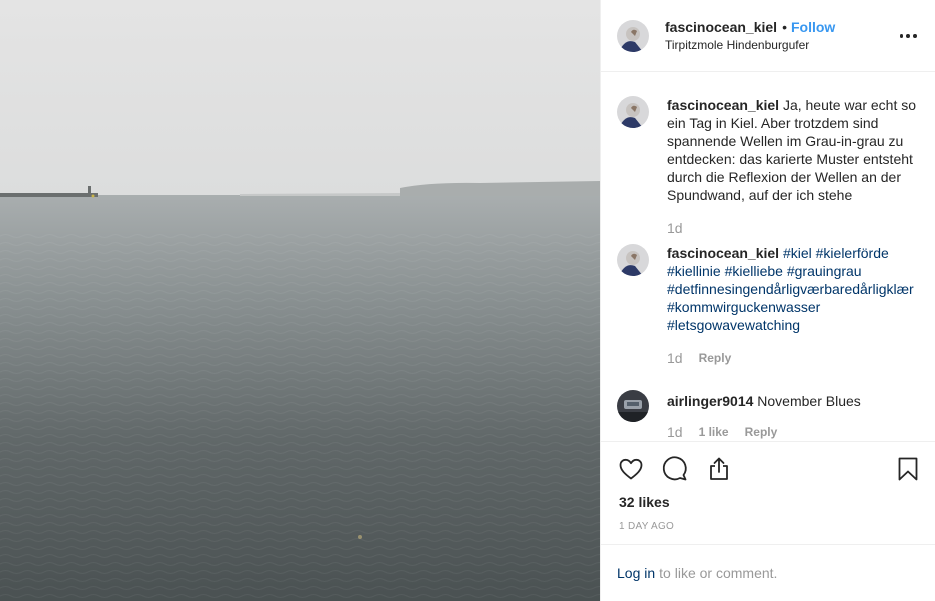 The height and width of the screenshot is (601, 935). Describe the element at coordinates (694, 271) in the screenshot. I see `hashtag-link: #kiellinie` at that location.